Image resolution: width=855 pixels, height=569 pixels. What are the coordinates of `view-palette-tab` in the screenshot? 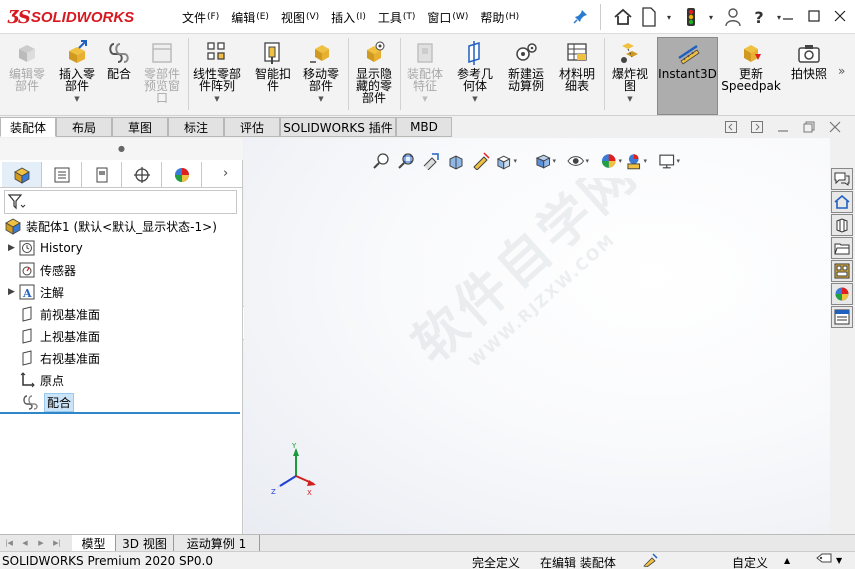 It's located at (842, 271).